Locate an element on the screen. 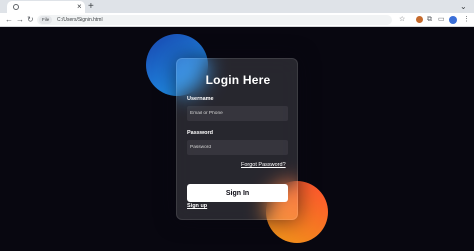 This screenshot has height=251, width=474. sign-up-link: Sign up is located at coordinates (197, 206).